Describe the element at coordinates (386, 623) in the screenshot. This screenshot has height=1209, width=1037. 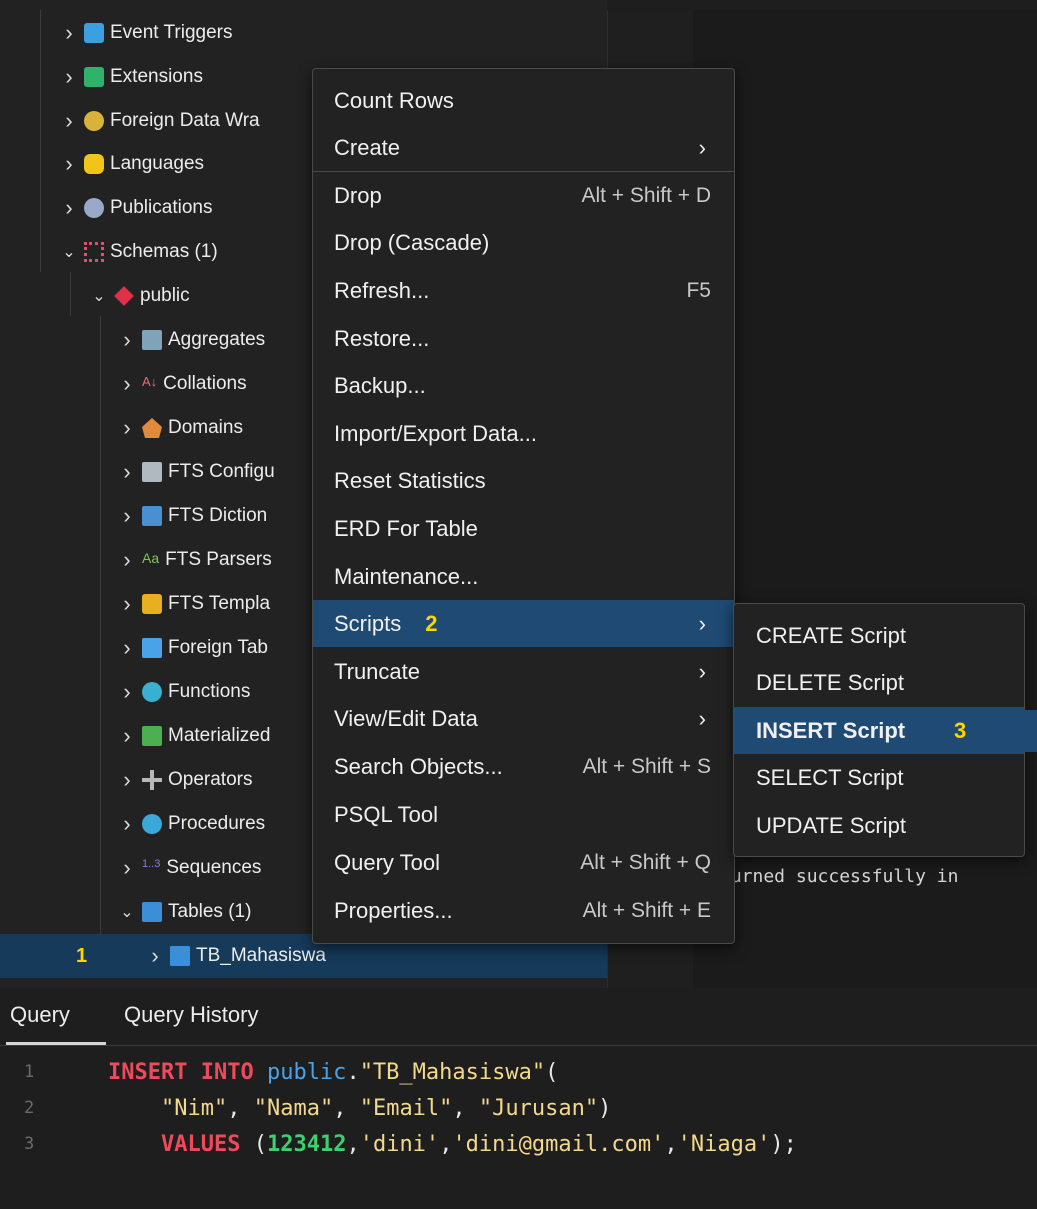
I see `menu-item-label: Scripts 2` at that location.